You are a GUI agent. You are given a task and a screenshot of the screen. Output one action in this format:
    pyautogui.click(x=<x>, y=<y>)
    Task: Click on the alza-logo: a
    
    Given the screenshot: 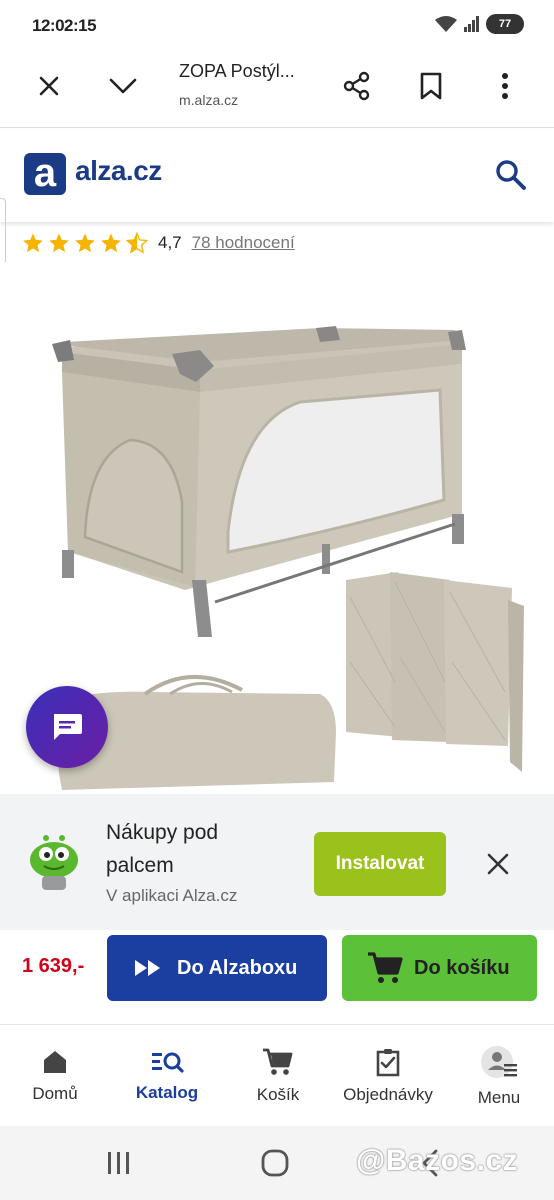 What is the action you would take?
    pyautogui.click(x=45, y=174)
    